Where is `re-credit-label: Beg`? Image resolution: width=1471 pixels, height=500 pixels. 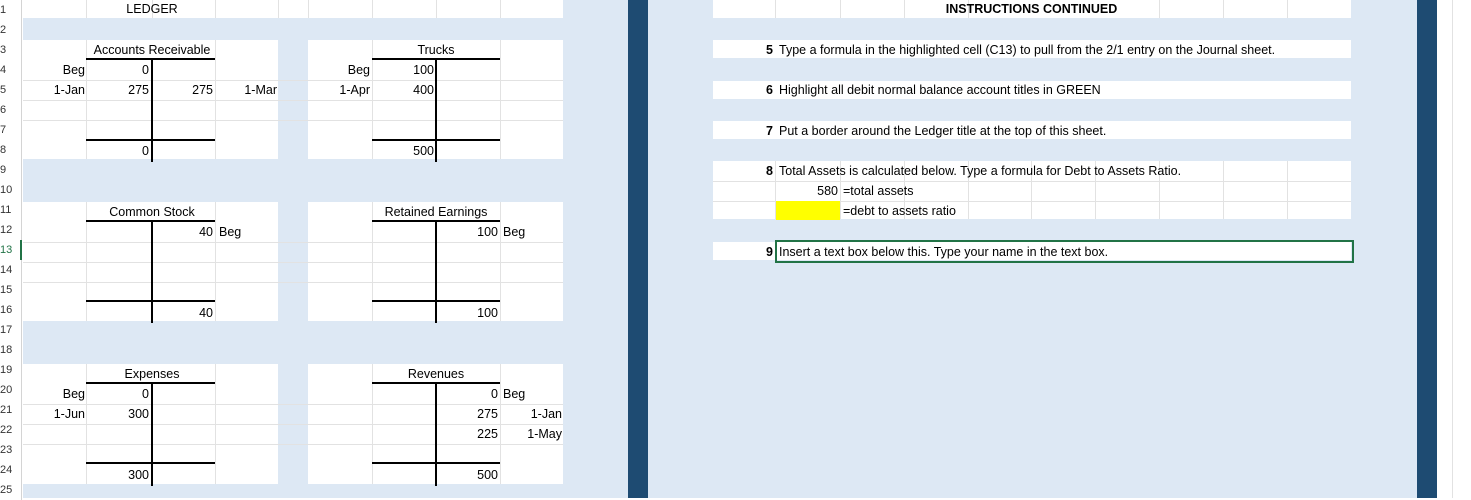
re-credit-label: Beg is located at coordinates (514, 232).